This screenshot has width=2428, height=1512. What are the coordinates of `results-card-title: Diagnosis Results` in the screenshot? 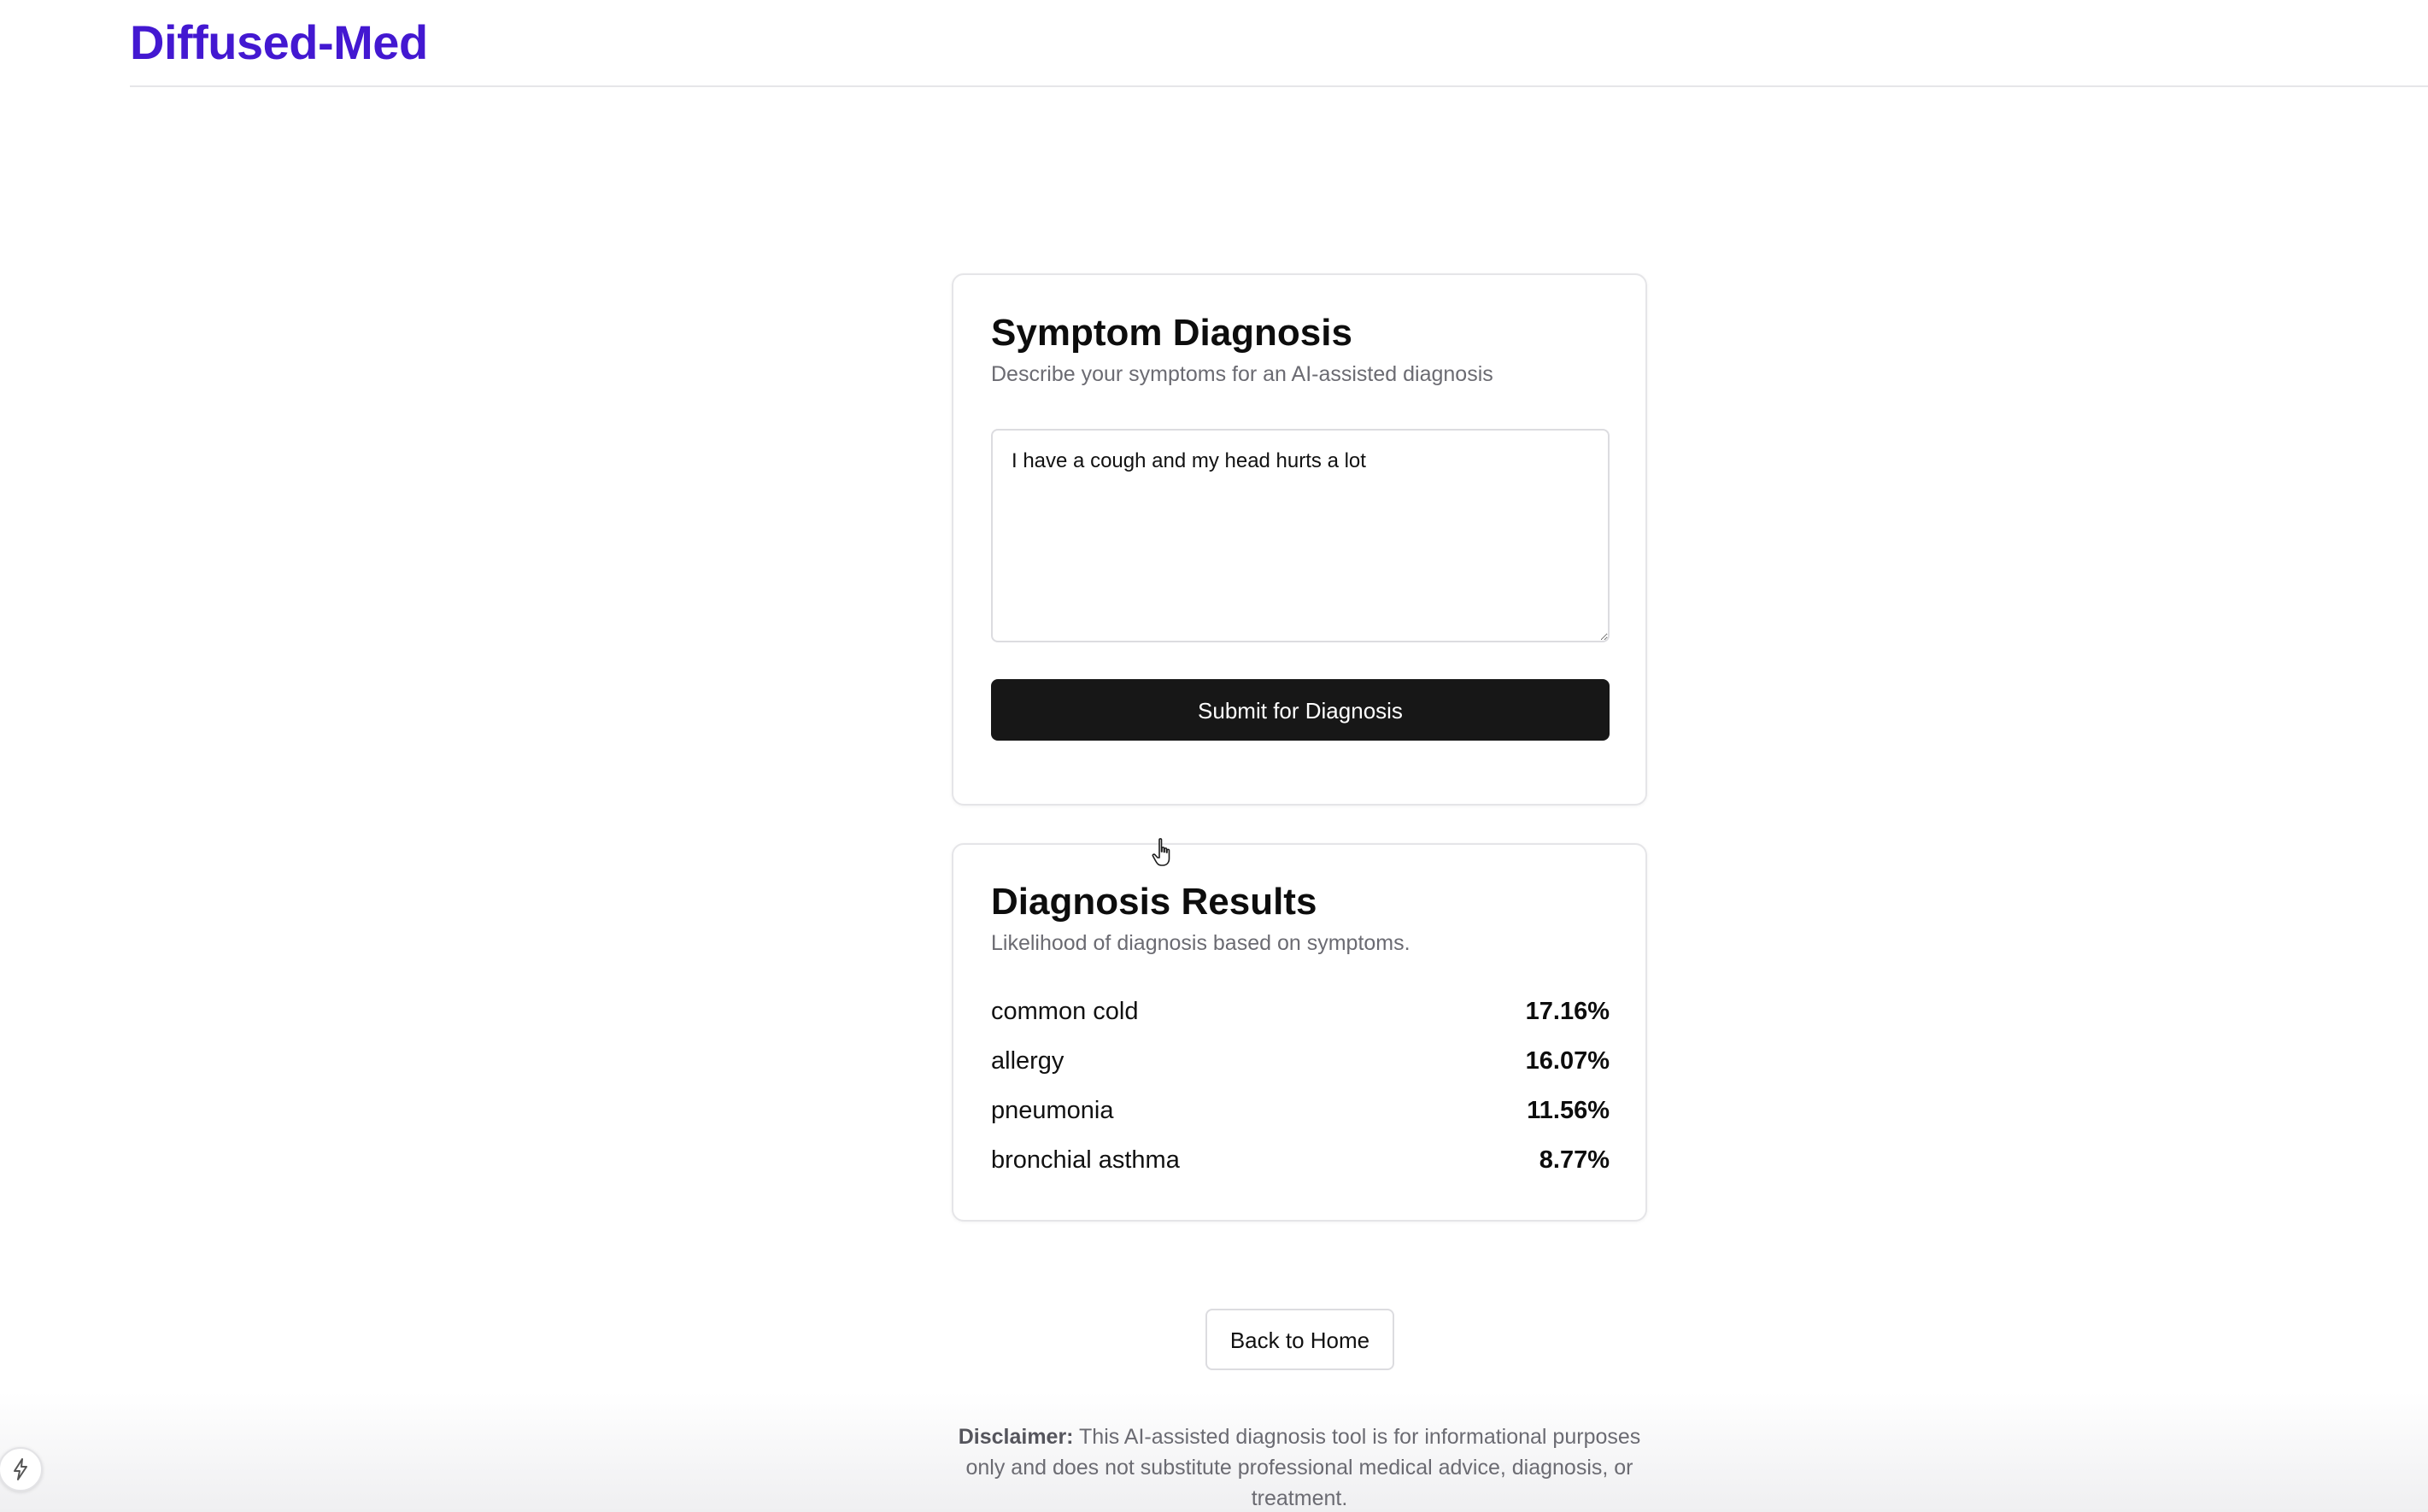 It's located at (1154, 902).